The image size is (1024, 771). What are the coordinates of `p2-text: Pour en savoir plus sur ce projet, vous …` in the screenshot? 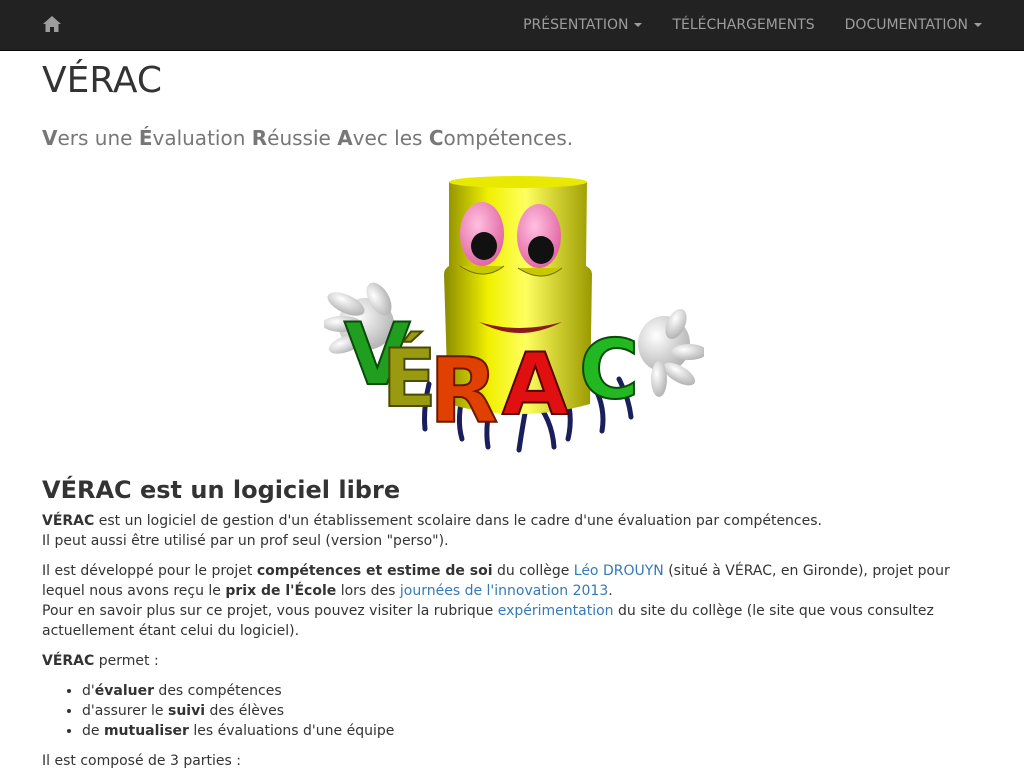 It's located at (270, 611).